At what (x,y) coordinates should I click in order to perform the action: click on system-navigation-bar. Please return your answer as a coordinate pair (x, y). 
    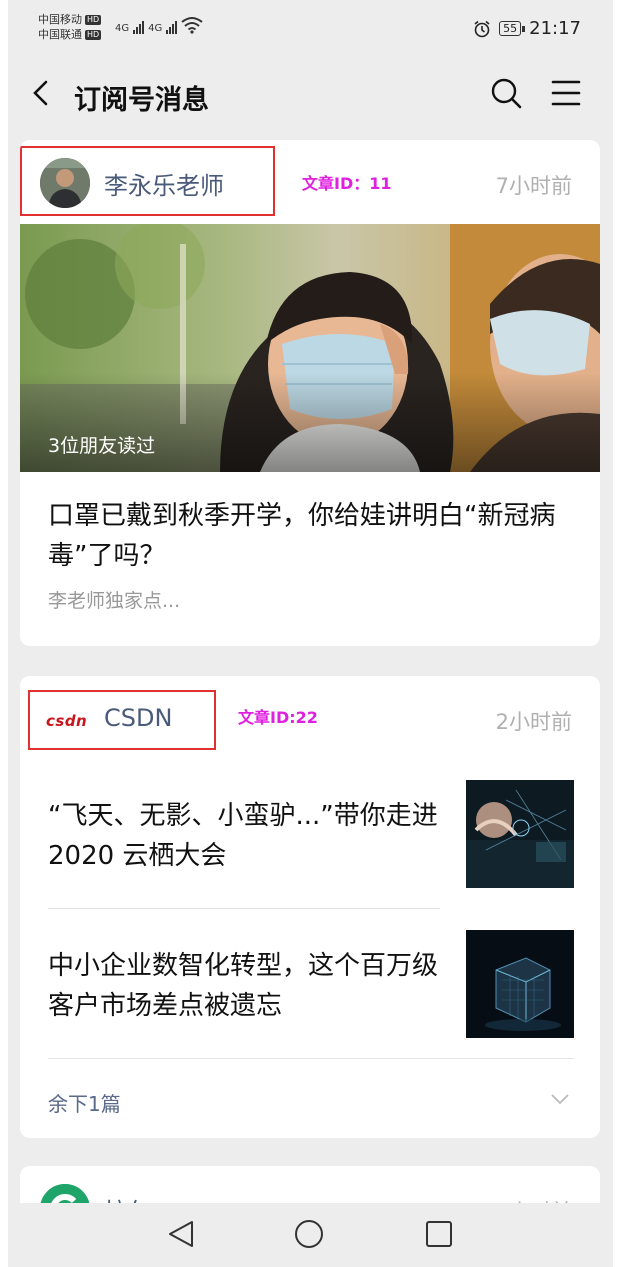
    Looking at the image, I should click on (310, 1235).